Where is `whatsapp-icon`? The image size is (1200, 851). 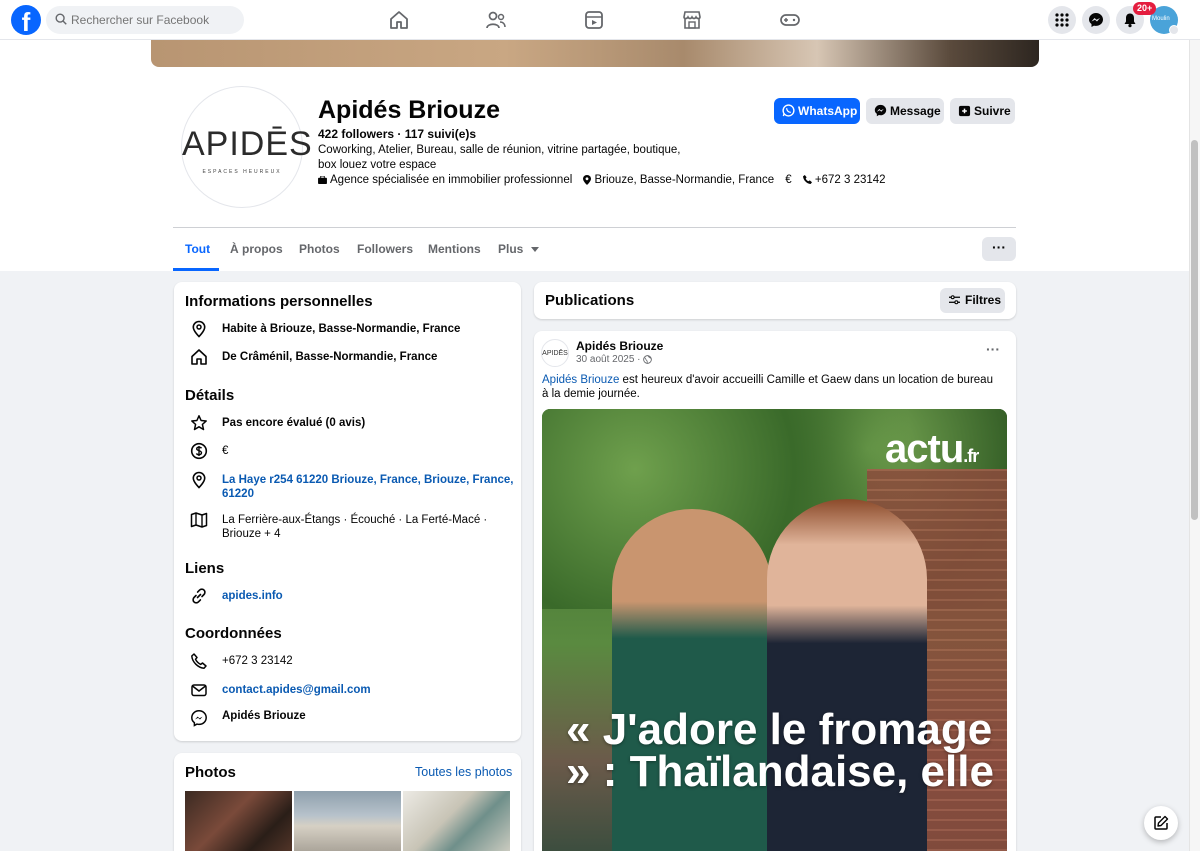 whatsapp-icon is located at coordinates (788, 110).